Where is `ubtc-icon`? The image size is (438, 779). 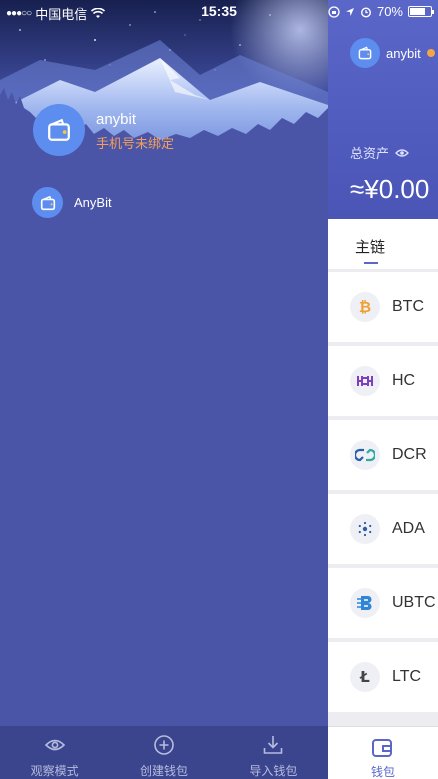
ubtc-icon is located at coordinates (365, 603).